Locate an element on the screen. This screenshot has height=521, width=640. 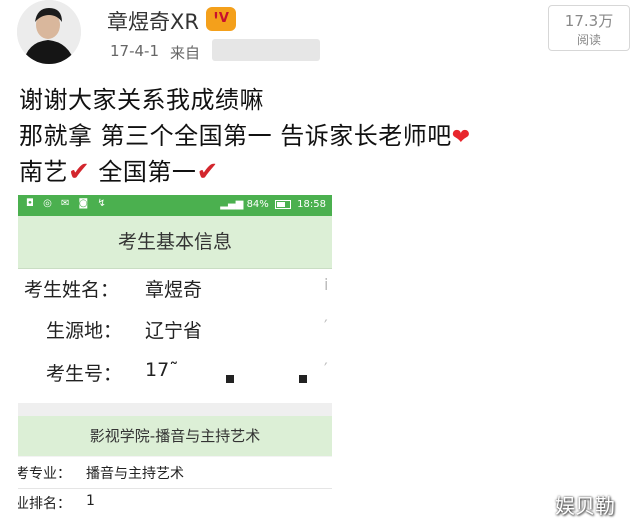
info-row-name: 考生姓名： 章煜奇 i is located at coordinates (175, 295).